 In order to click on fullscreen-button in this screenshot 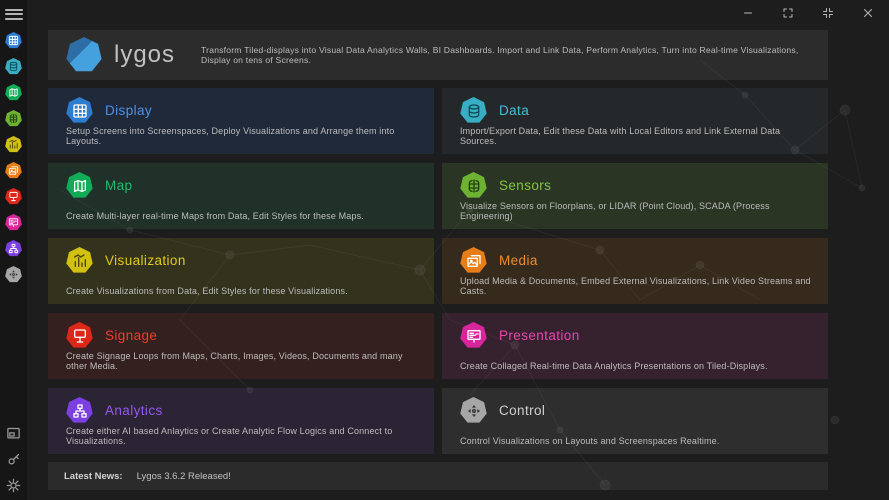, I will do `click(788, 12)`.